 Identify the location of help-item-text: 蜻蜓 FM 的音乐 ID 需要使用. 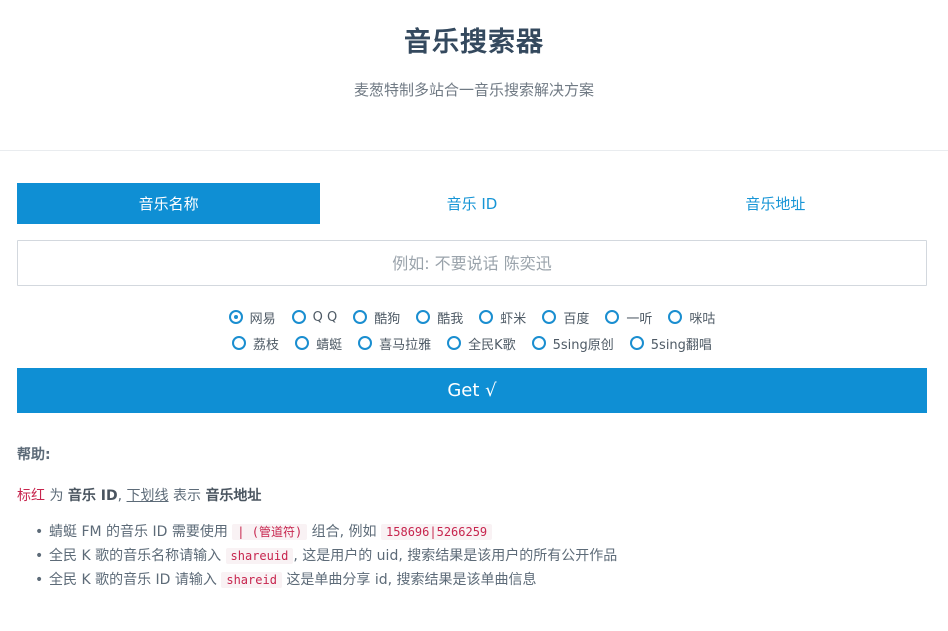
(141, 532).